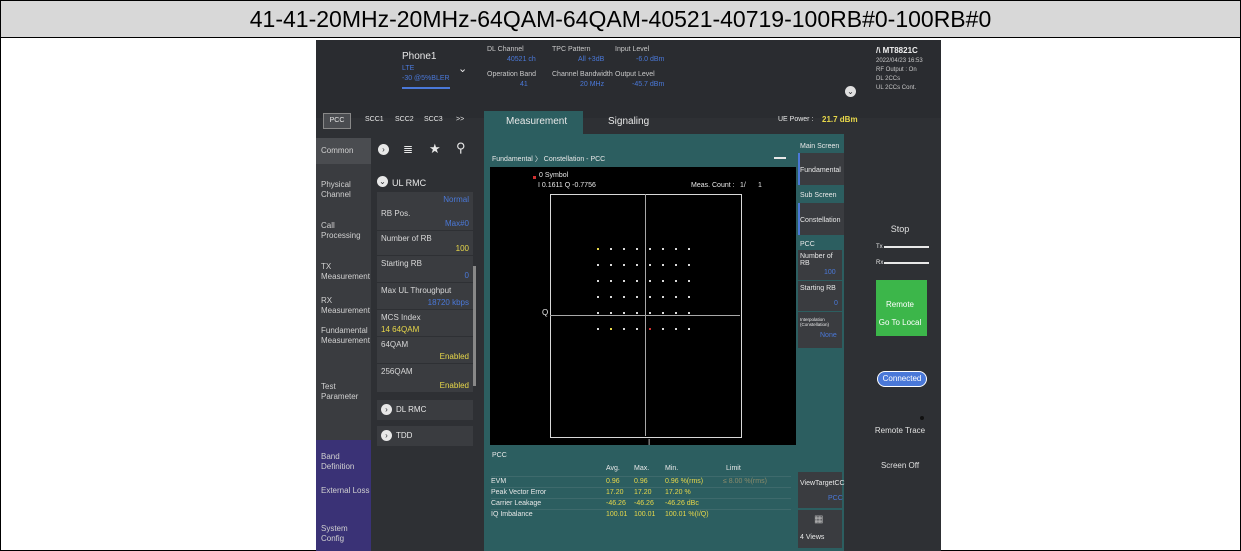 The image size is (1241, 551). What do you see at coordinates (840, 119) in the screenshot?
I see `ue-power-value: 21.7 dBm` at bounding box center [840, 119].